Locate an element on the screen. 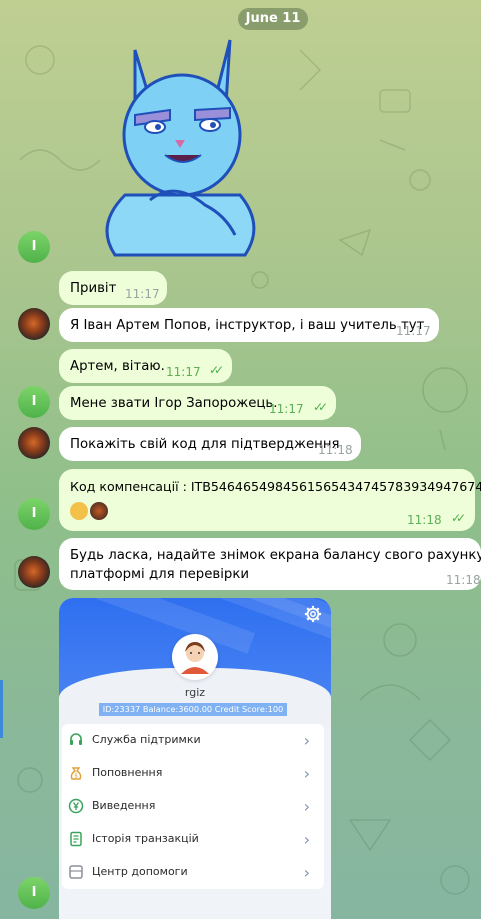 The width and height of the screenshot is (481, 919). message-text: Привіт is located at coordinates (93, 288).